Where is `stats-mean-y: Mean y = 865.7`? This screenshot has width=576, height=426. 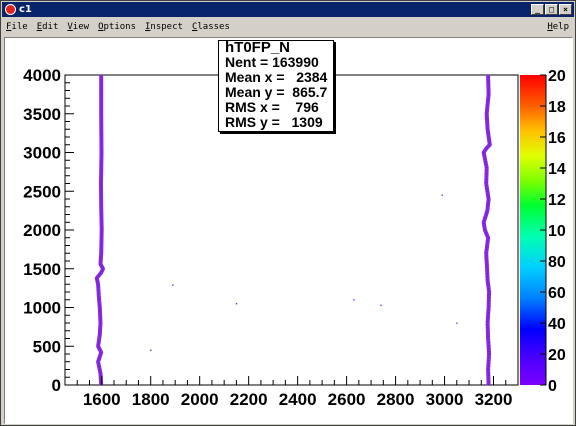 stats-mean-y: Mean y = 865.7 is located at coordinates (276, 92).